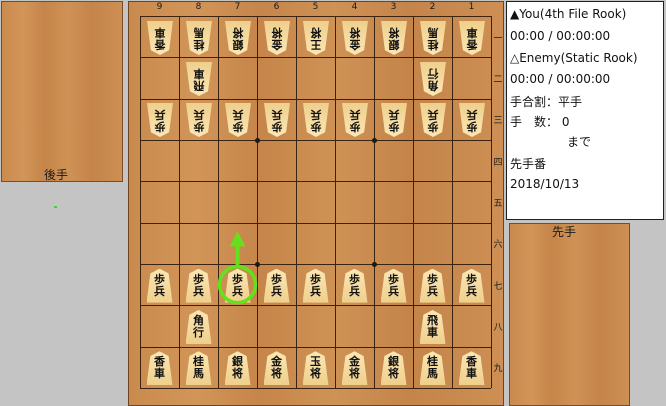 This screenshot has height=406, width=666. I want to click on piece-char: 桂, so click(198, 44).